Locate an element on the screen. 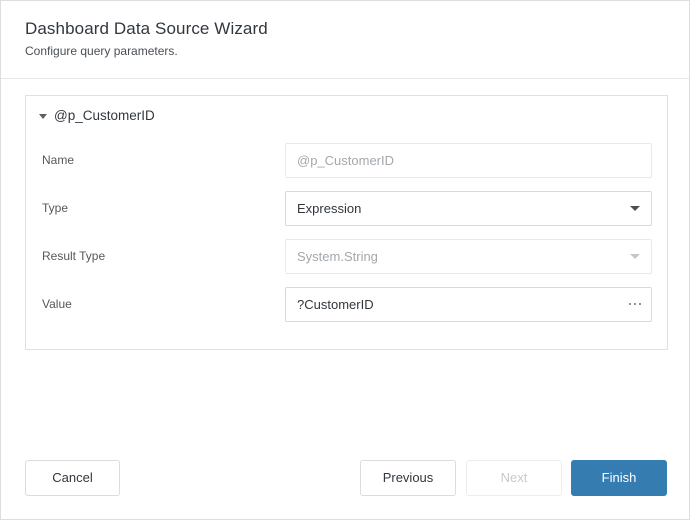 This screenshot has height=520, width=690. form-row-type: Type Expression is located at coordinates (346, 208).